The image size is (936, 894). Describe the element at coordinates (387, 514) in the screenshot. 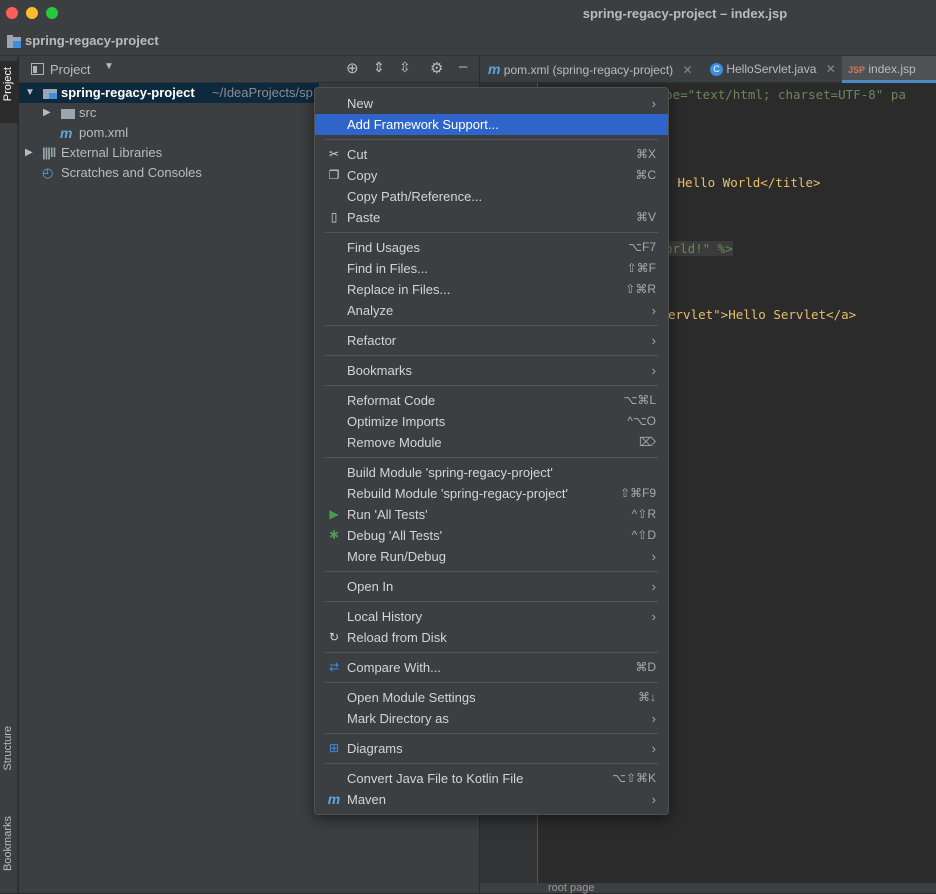

I see `menu-item-label: Run 'All Tests'` at that location.